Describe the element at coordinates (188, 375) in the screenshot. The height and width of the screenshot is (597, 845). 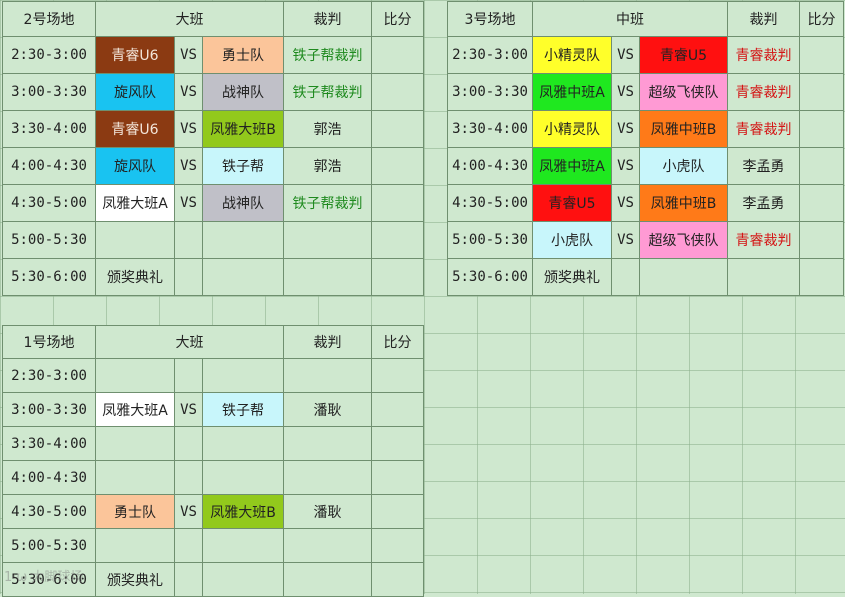
I see `vs-cell` at that location.